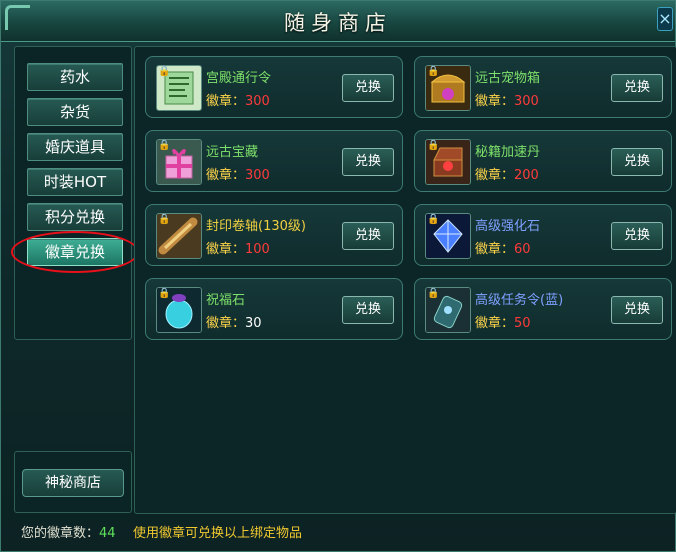  Describe the element at coordinates (75, 252) in the screenshot. I see `category-badge-exchange-button: 徽章兑换` at that location.